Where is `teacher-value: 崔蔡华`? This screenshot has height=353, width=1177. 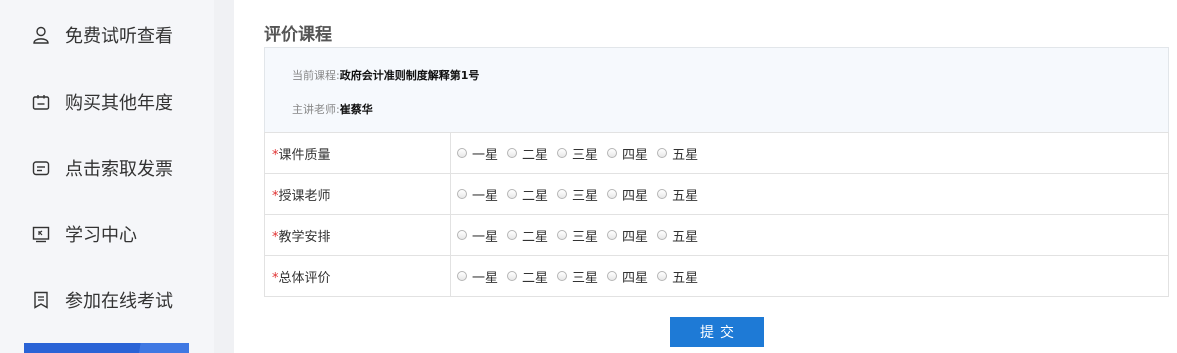 teacher-value: 崔蔡华 is located at coordinates (356, 109).